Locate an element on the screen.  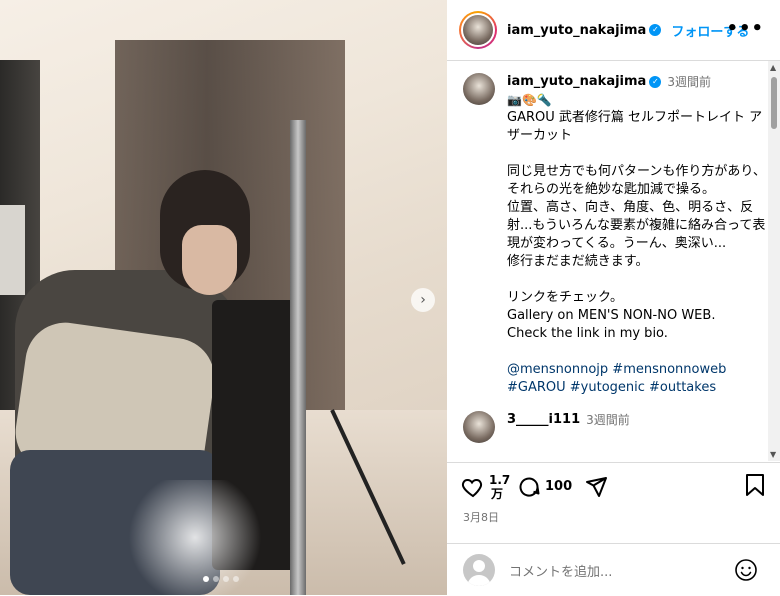
story-ring is located at coordinates (478, 30).